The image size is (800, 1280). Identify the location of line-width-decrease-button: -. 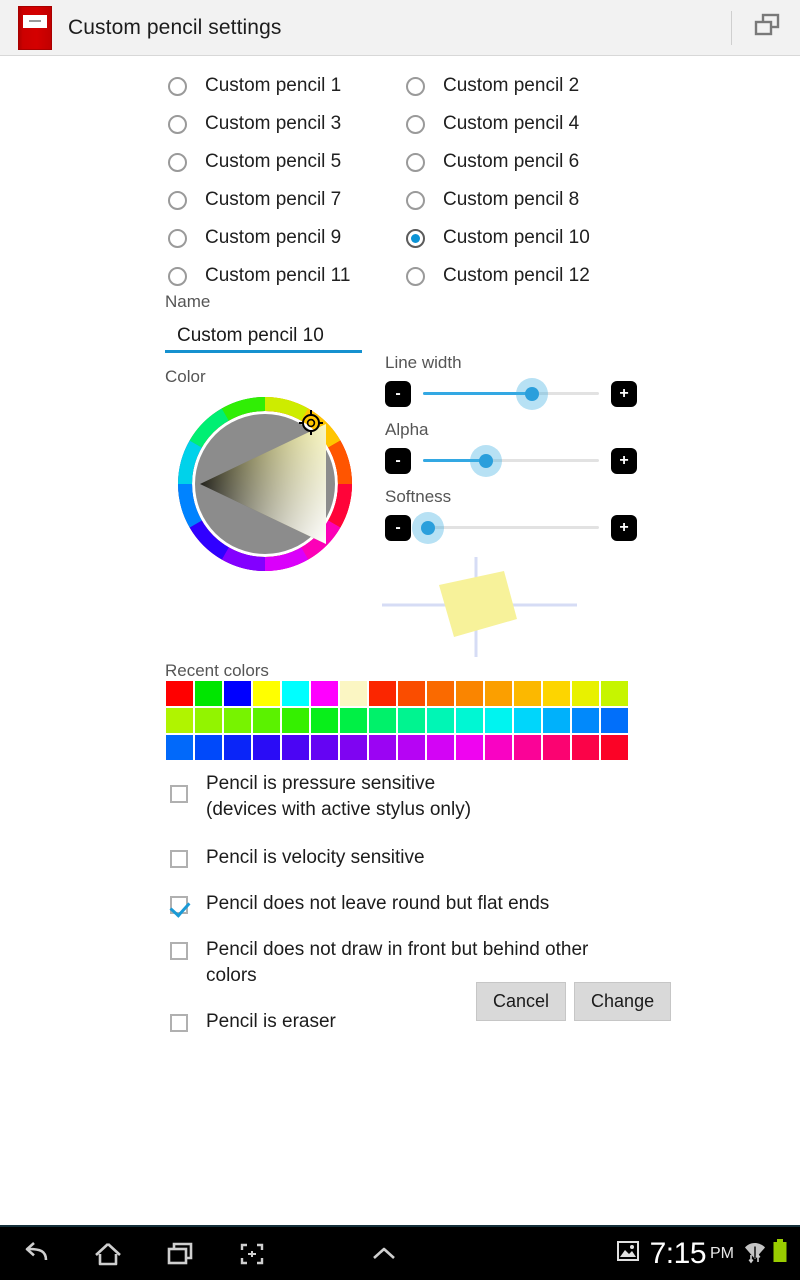
(398, 394).